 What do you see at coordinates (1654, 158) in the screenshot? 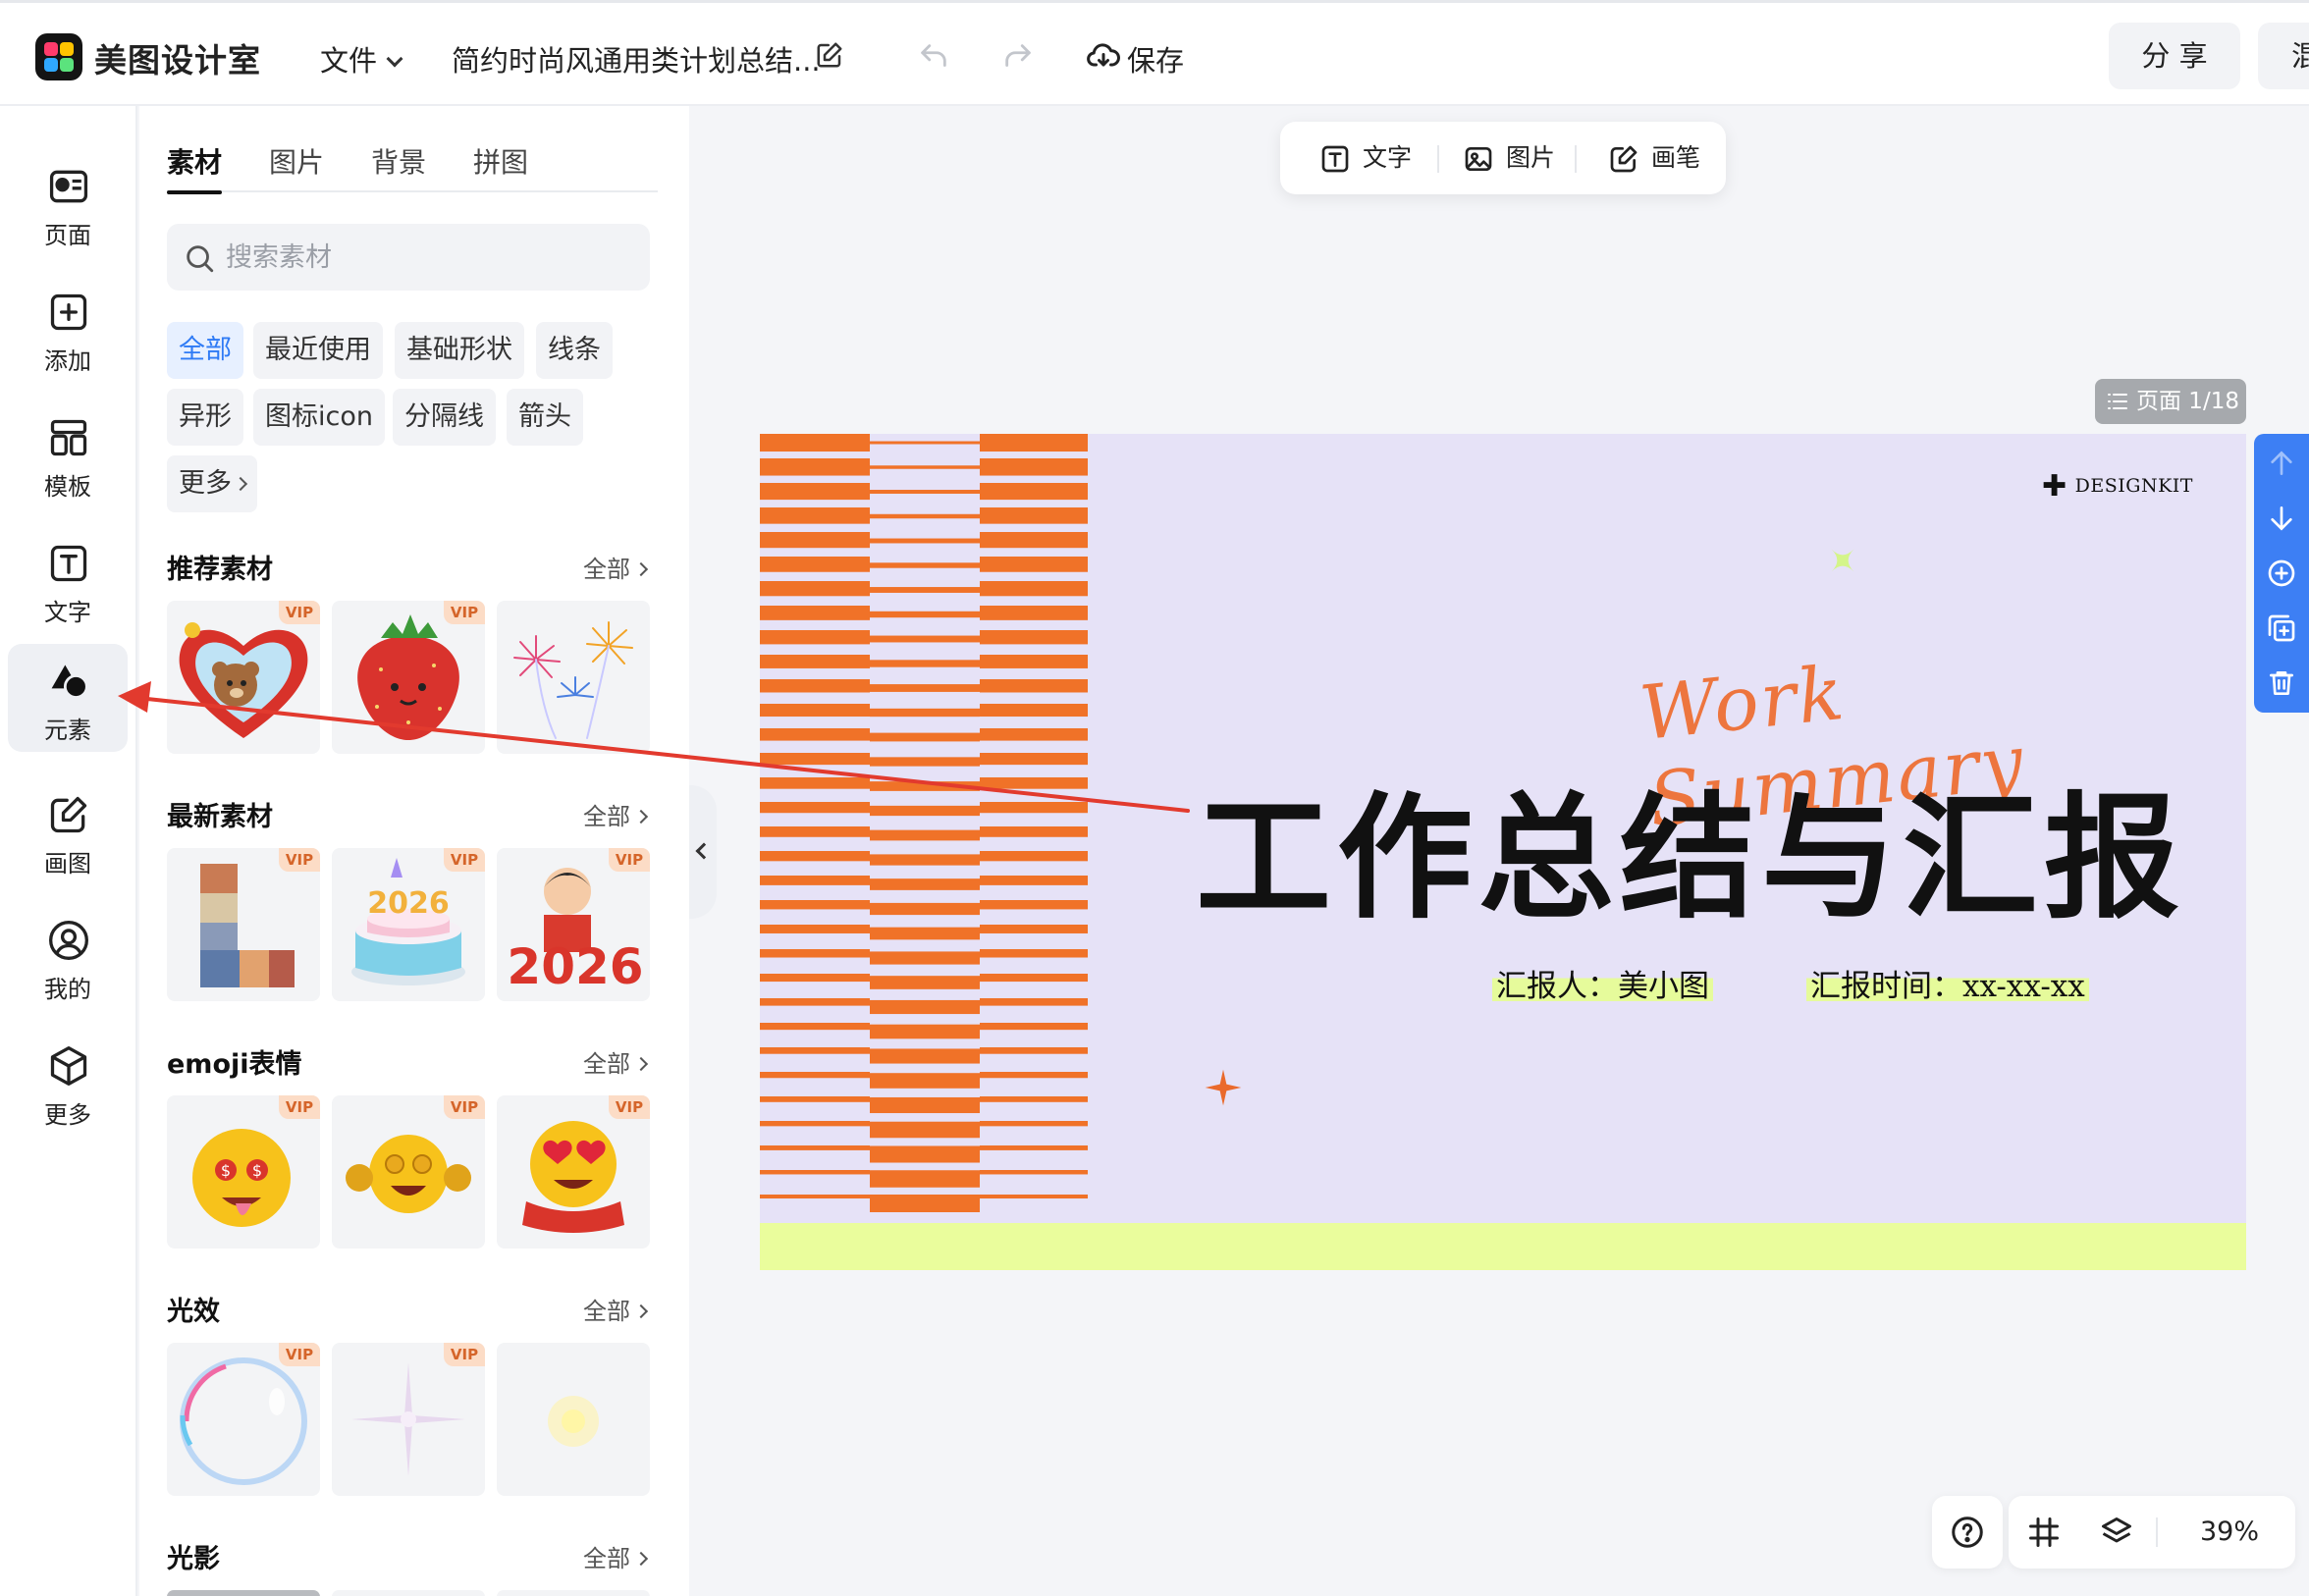
I see `brush-button: 画笔` at bounding box center [1654, 158].